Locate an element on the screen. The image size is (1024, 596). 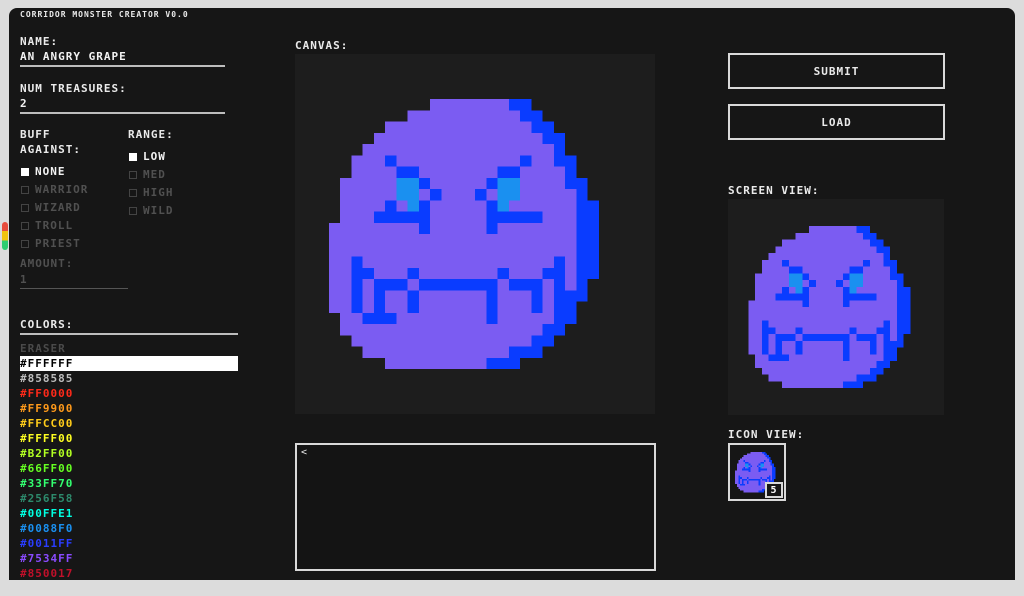
color-option: #850017 is located at coordinates (129, 573).